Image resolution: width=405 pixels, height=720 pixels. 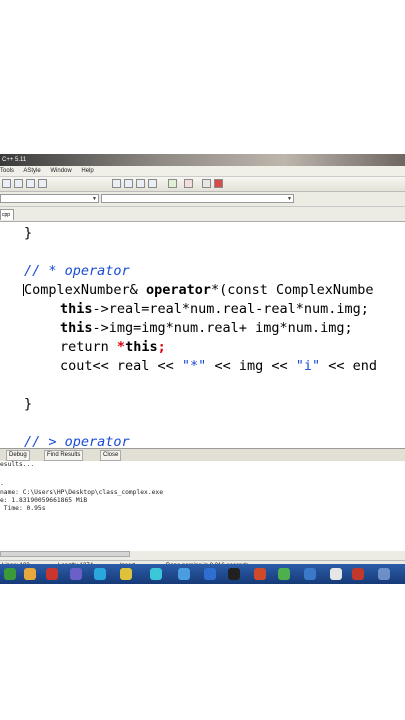 What do you see at coordinates (202, 160) in the screenshot?
I see `window-titlebar-background` at bounding box center [202, 160].